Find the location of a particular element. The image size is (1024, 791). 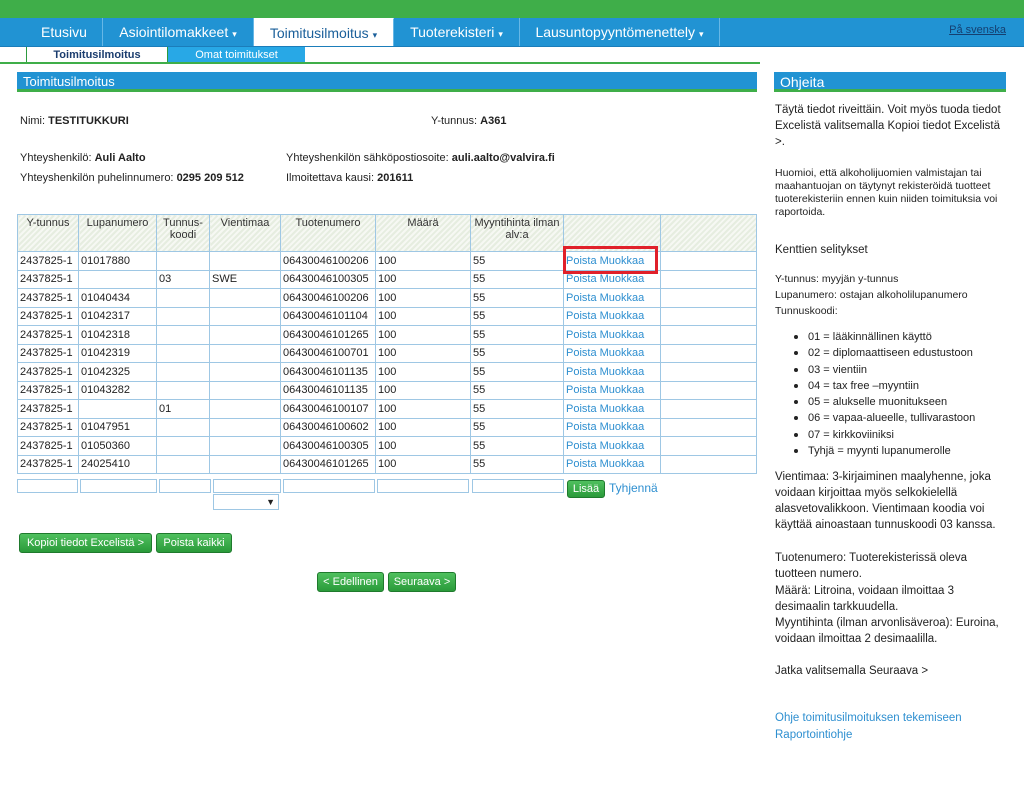

language-link: På svenska is located at coordinates (977, 30).